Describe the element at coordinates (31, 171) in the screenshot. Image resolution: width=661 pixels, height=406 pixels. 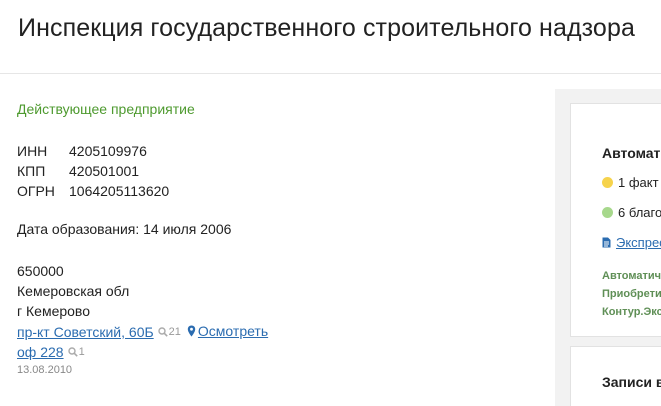
I see `code-label: КПП` at that location.